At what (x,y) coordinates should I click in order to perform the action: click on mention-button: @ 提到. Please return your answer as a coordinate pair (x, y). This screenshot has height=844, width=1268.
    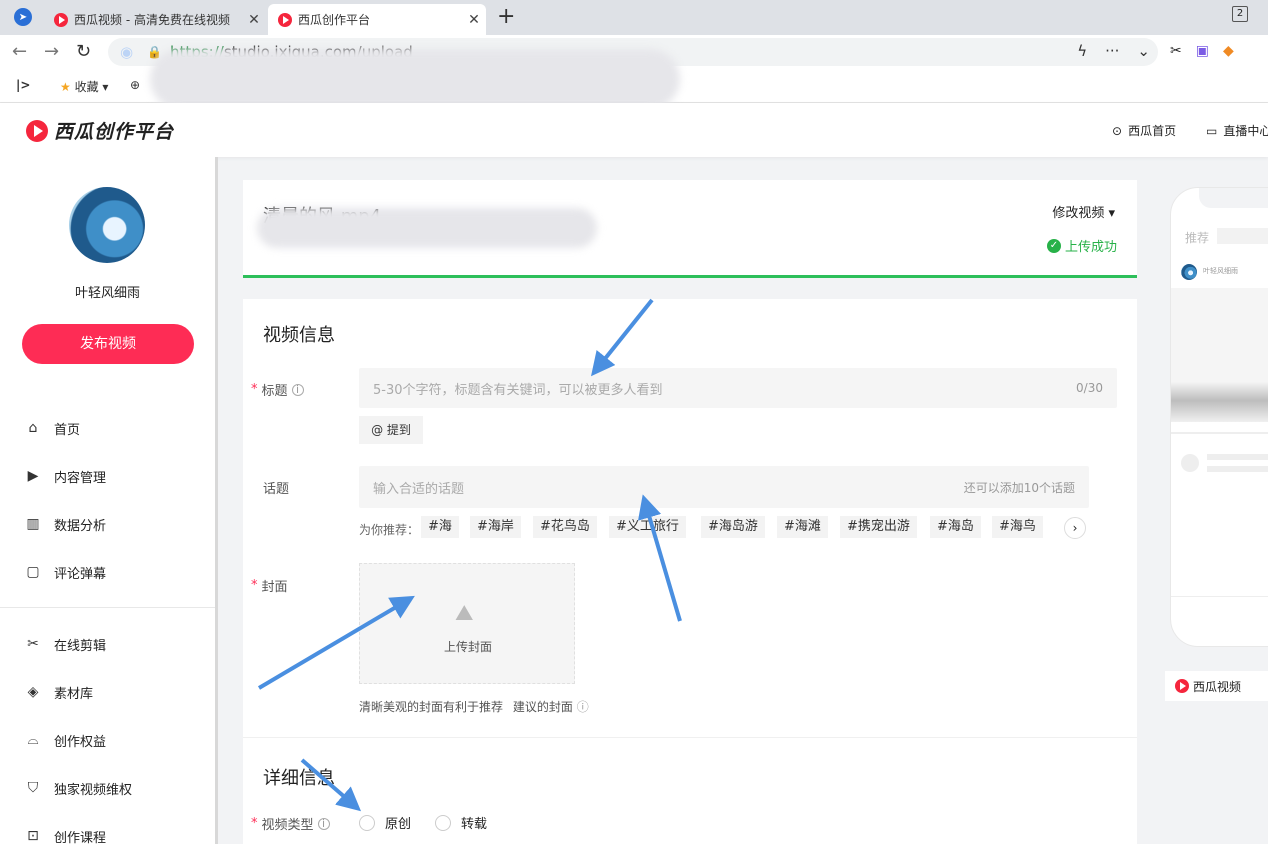
    Looking at the image, I should click on (391, 430).